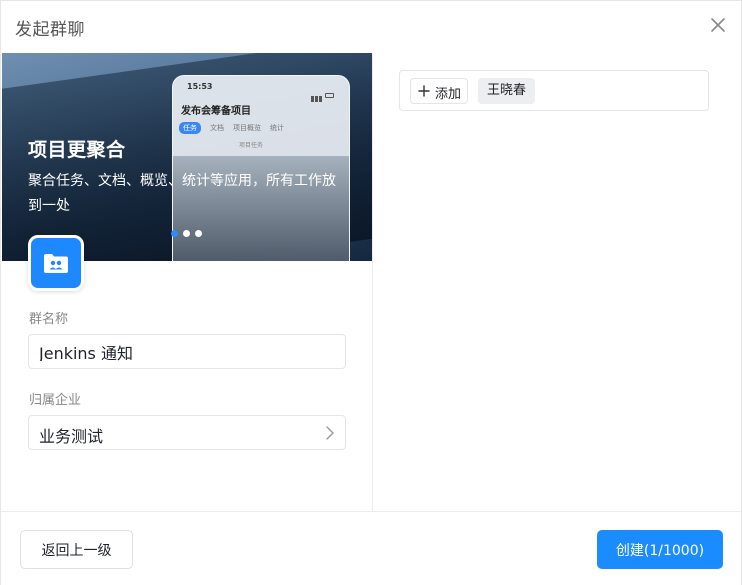  What do you see at coordinates (718, 25) in the screenshot?
I see `close-icon` at bounding box center [718, 25].